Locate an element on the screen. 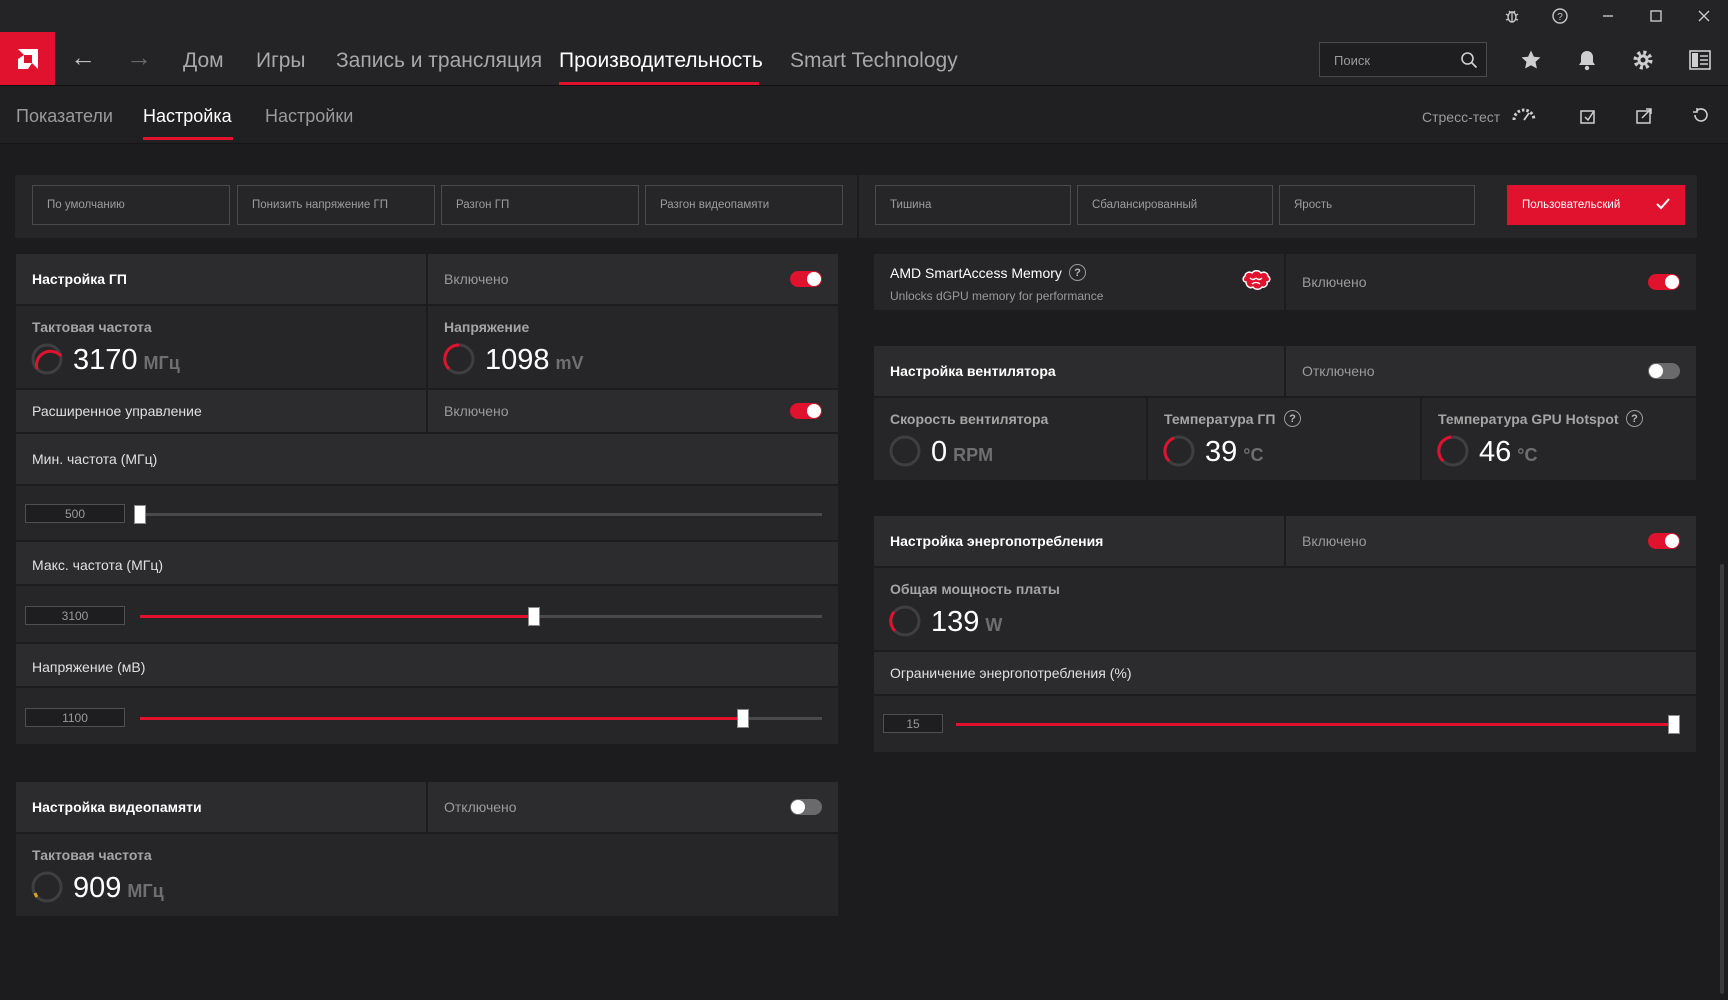 Image resolution: width=1728 pixels, height=1000 pixels. max-freq-slider-thumb is located at coordinates (534, 616).